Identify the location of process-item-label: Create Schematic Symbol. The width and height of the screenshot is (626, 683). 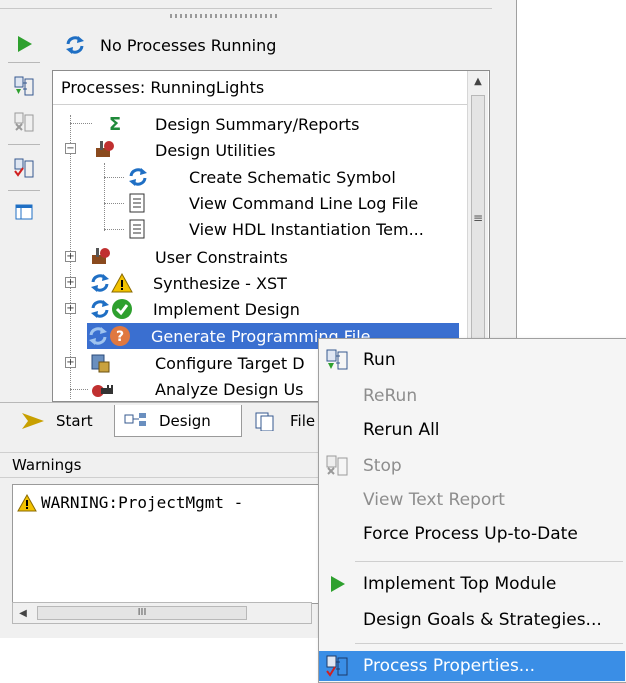
(292, 177).